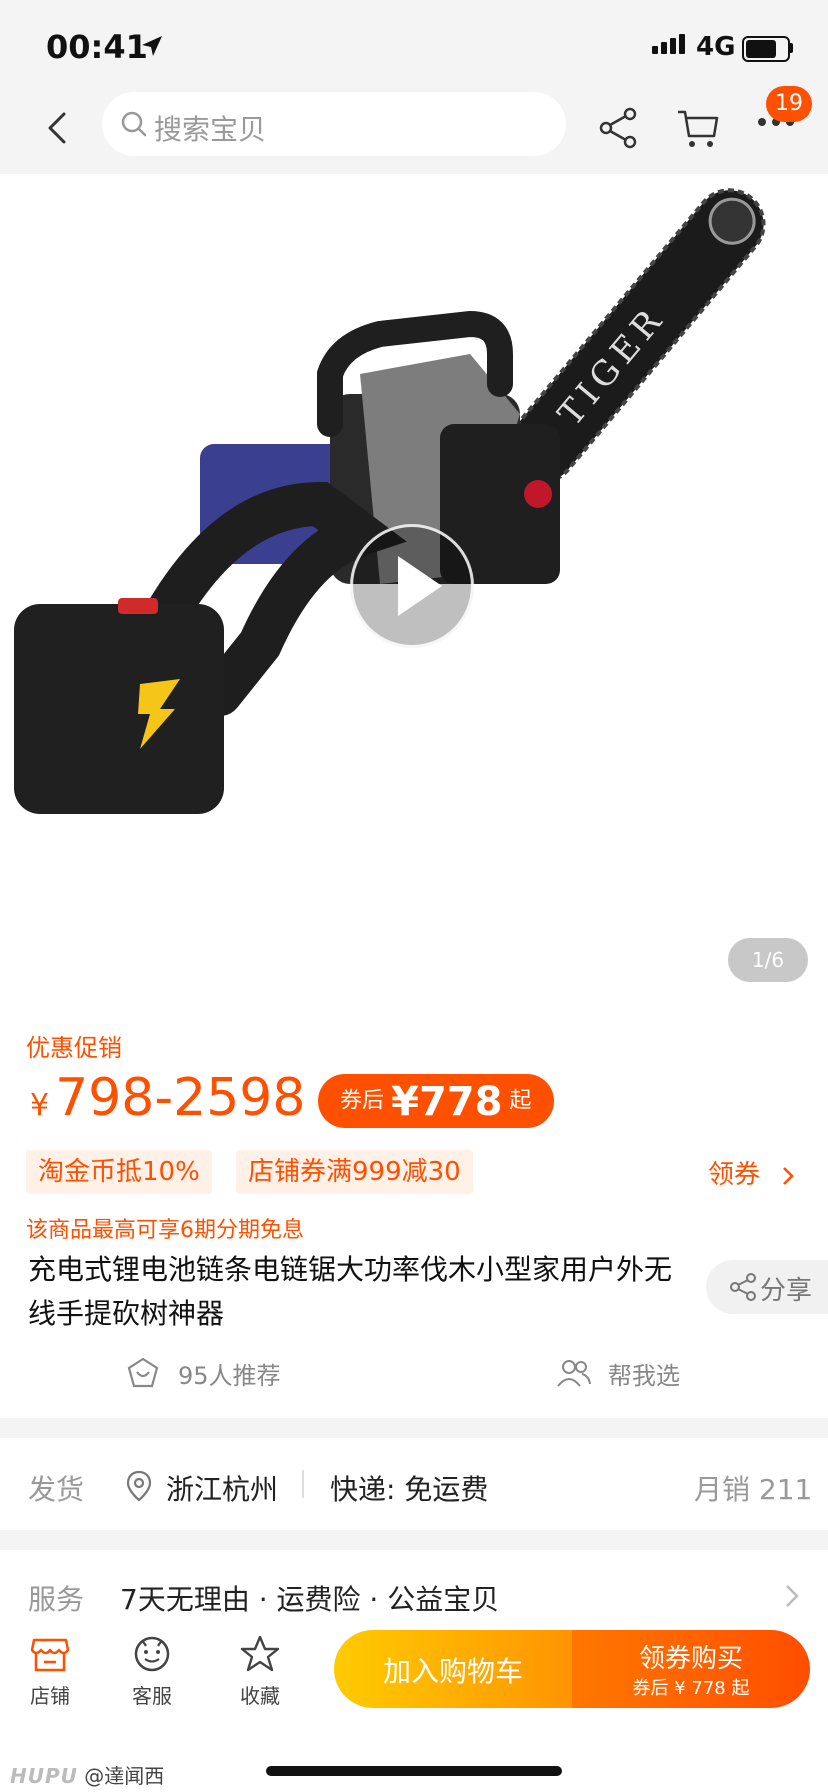 The height and width of the screenshot is (1792, 828). Describe the element at coordinates (670, 44) in the screenshot. I see `signal-icon` at that location.